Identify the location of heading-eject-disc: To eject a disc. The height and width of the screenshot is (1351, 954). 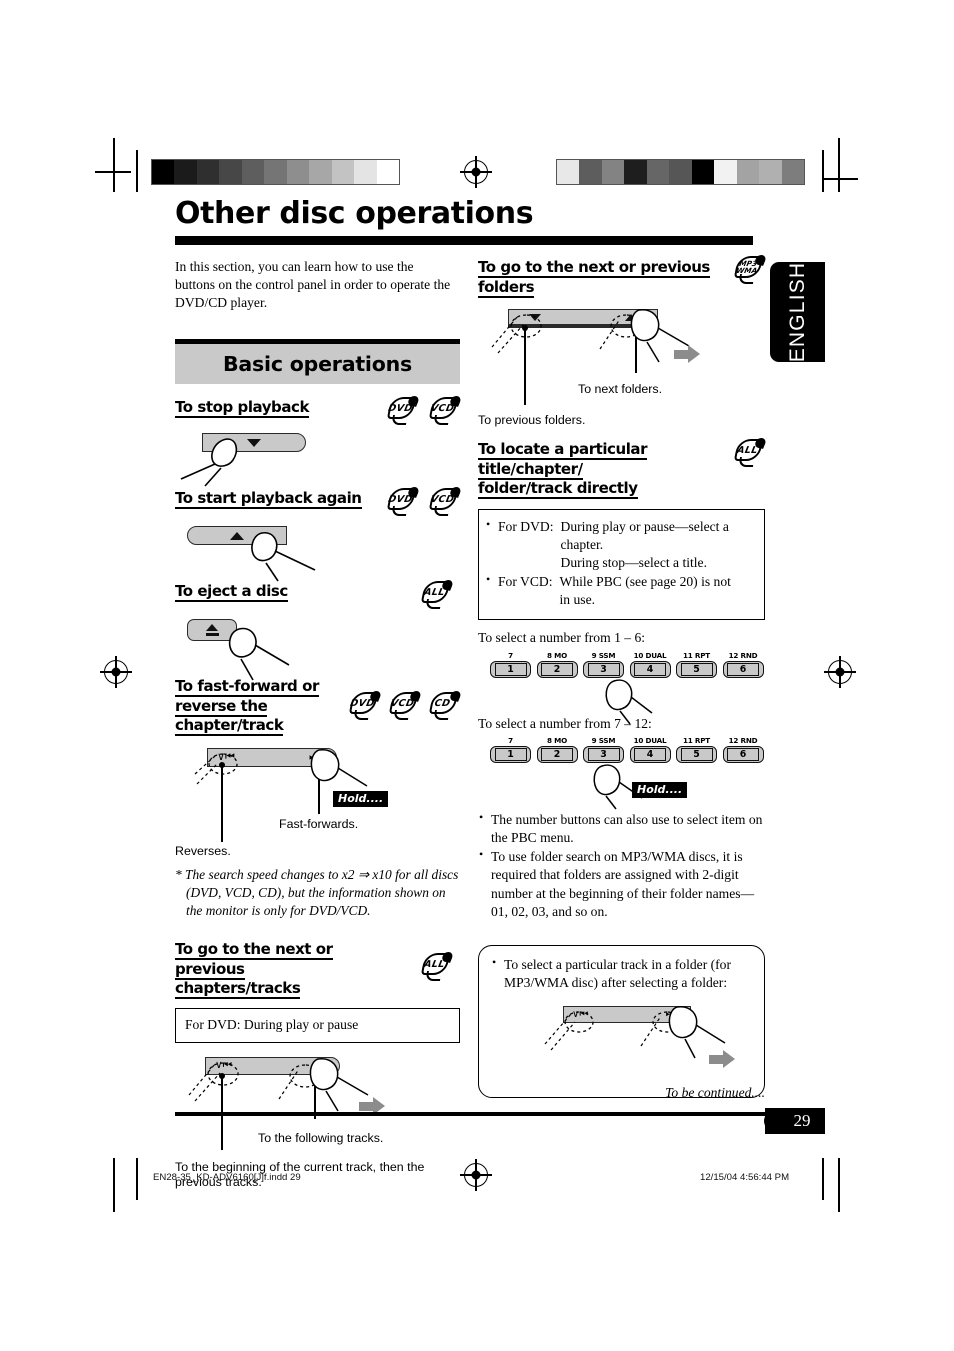
(231, 592).